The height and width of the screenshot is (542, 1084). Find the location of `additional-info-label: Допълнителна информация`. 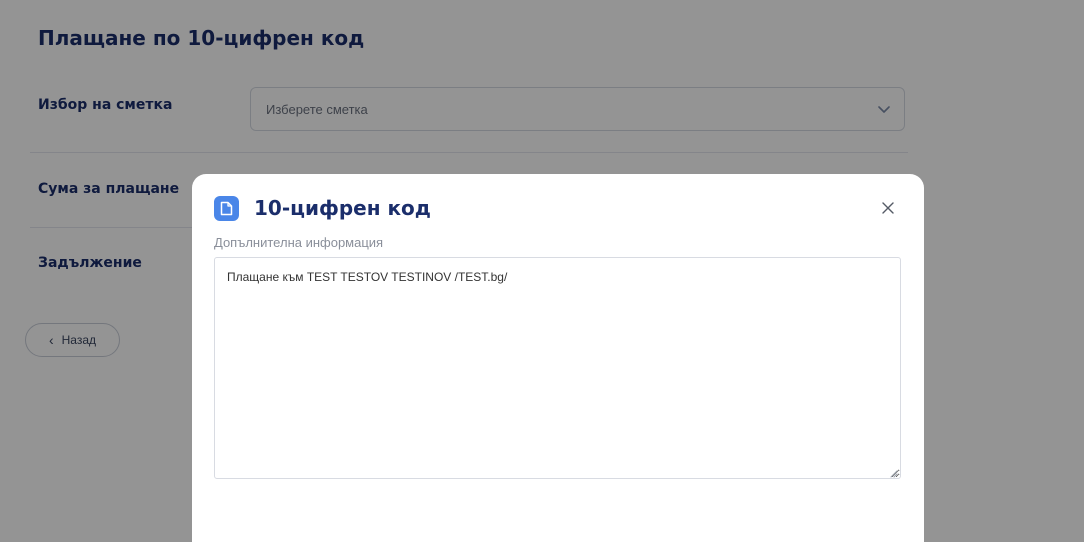

additional-info-label: Допълнителна информация is located at coordinates (299, 242).